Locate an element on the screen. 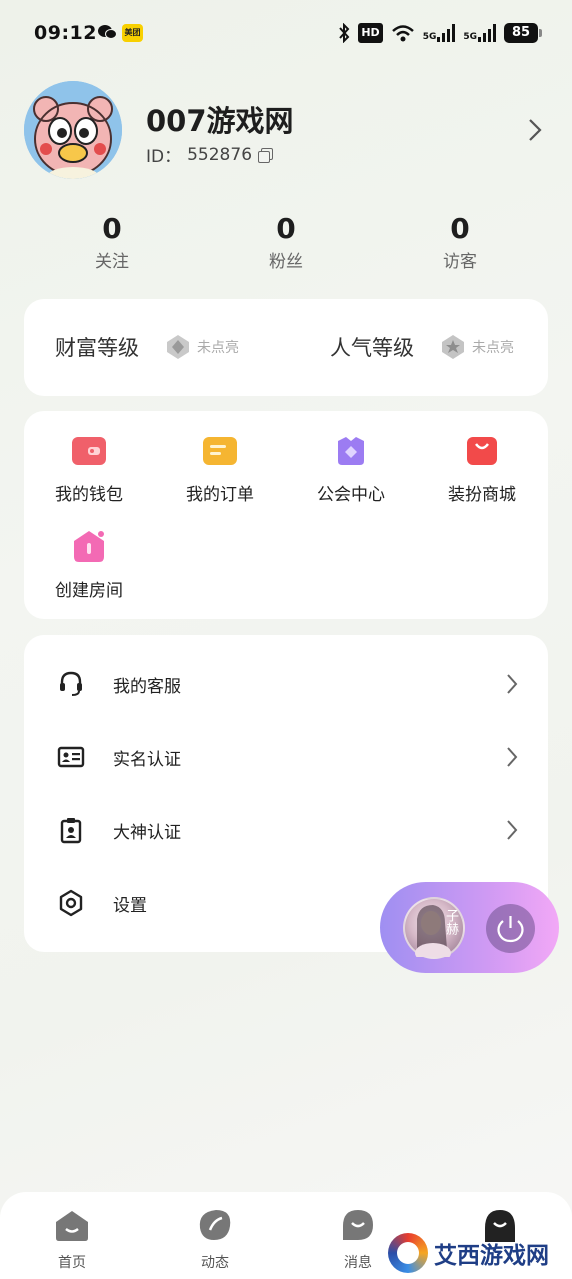 This screenshot has width=572, height=1279. tab-feed: 动态 is located at coordinates (215, 1240).